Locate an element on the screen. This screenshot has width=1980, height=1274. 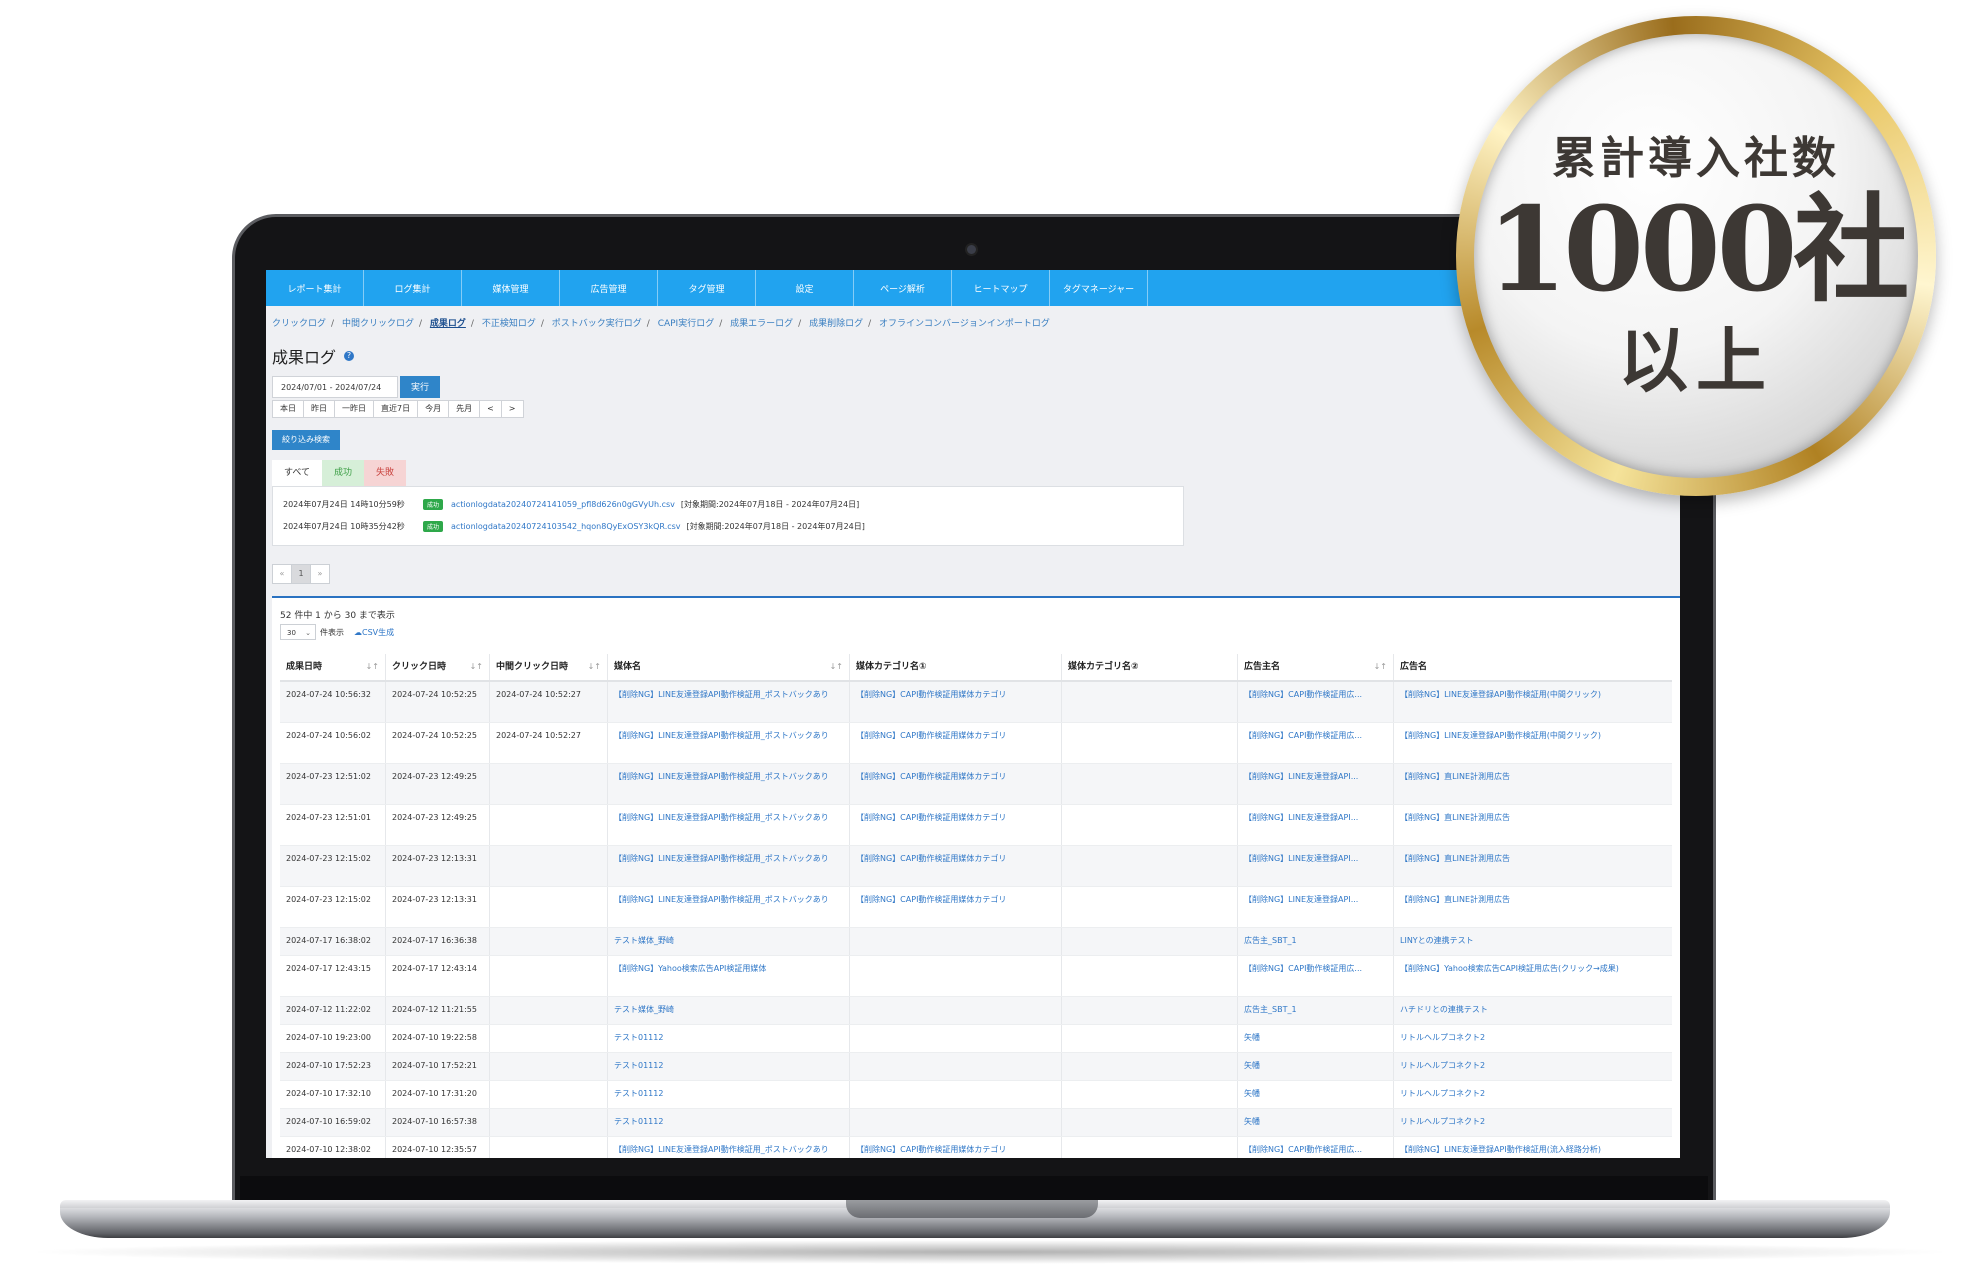
nav-page-analysis: ページ解析 is located at coordinates (903, 288).